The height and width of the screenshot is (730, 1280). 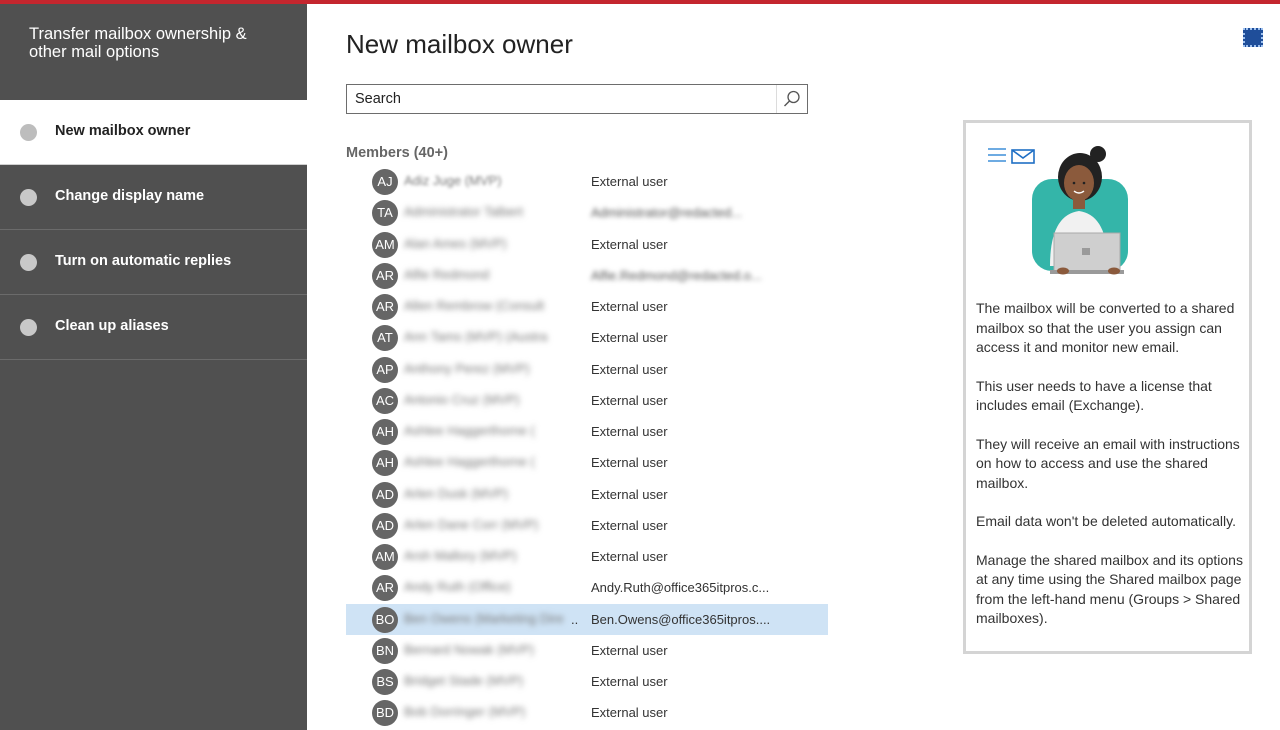 What do you see at coordinates (397, 153) in the screenshot?
I see `members-header: Members (40+)` at bounding box center [397, 153].